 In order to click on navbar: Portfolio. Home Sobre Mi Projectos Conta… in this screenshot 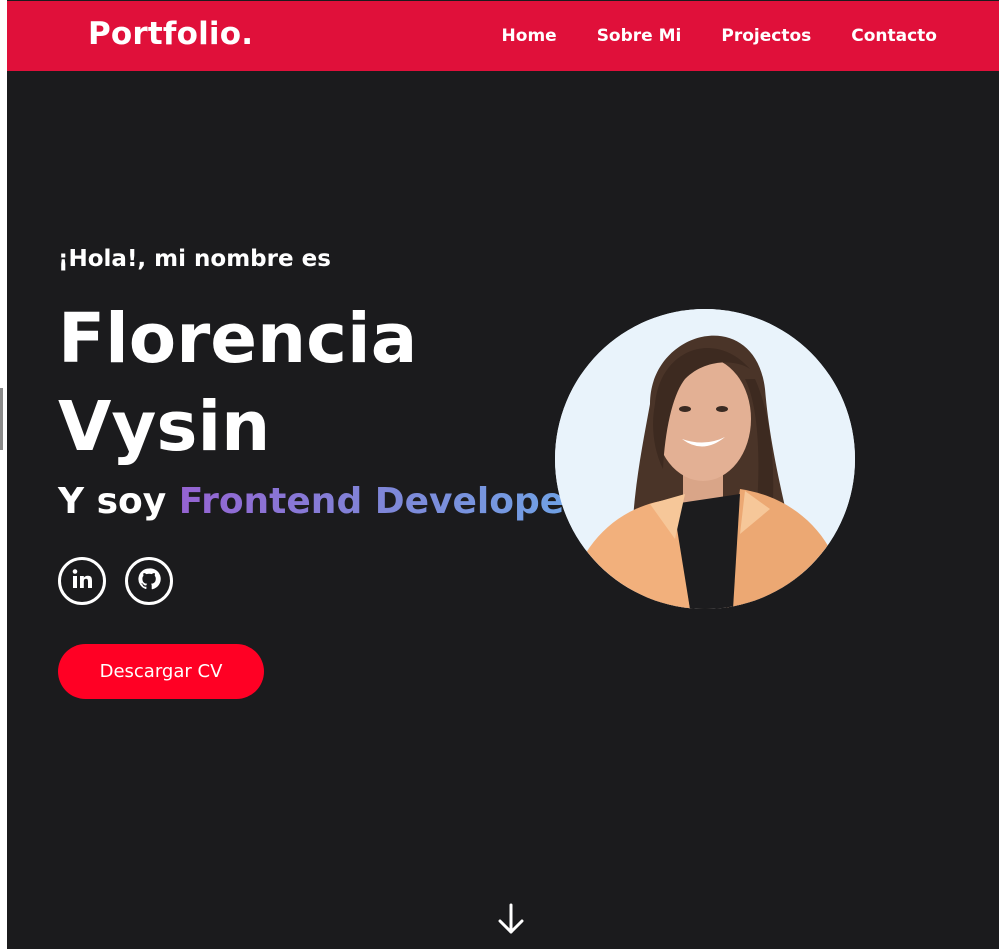, I will do `click(503, 36)`.